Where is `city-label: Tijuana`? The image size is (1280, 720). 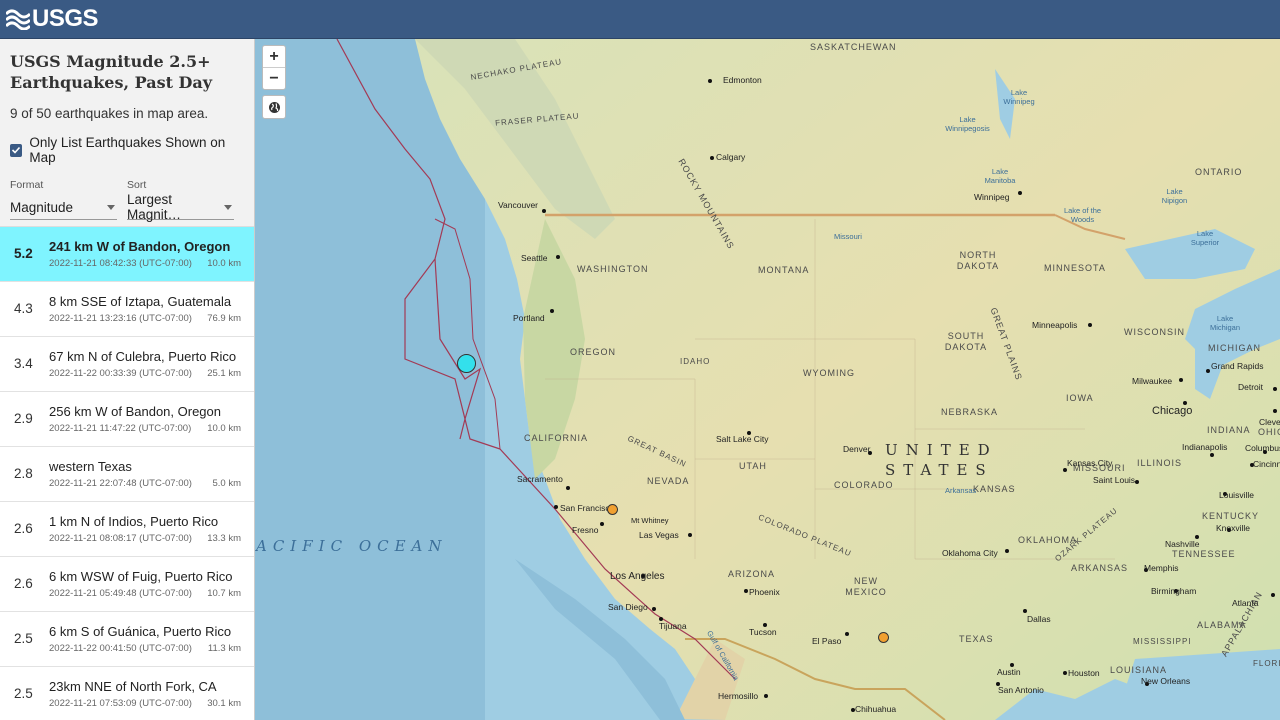
city-label: Tijuana is located at coordinates (673, 626).